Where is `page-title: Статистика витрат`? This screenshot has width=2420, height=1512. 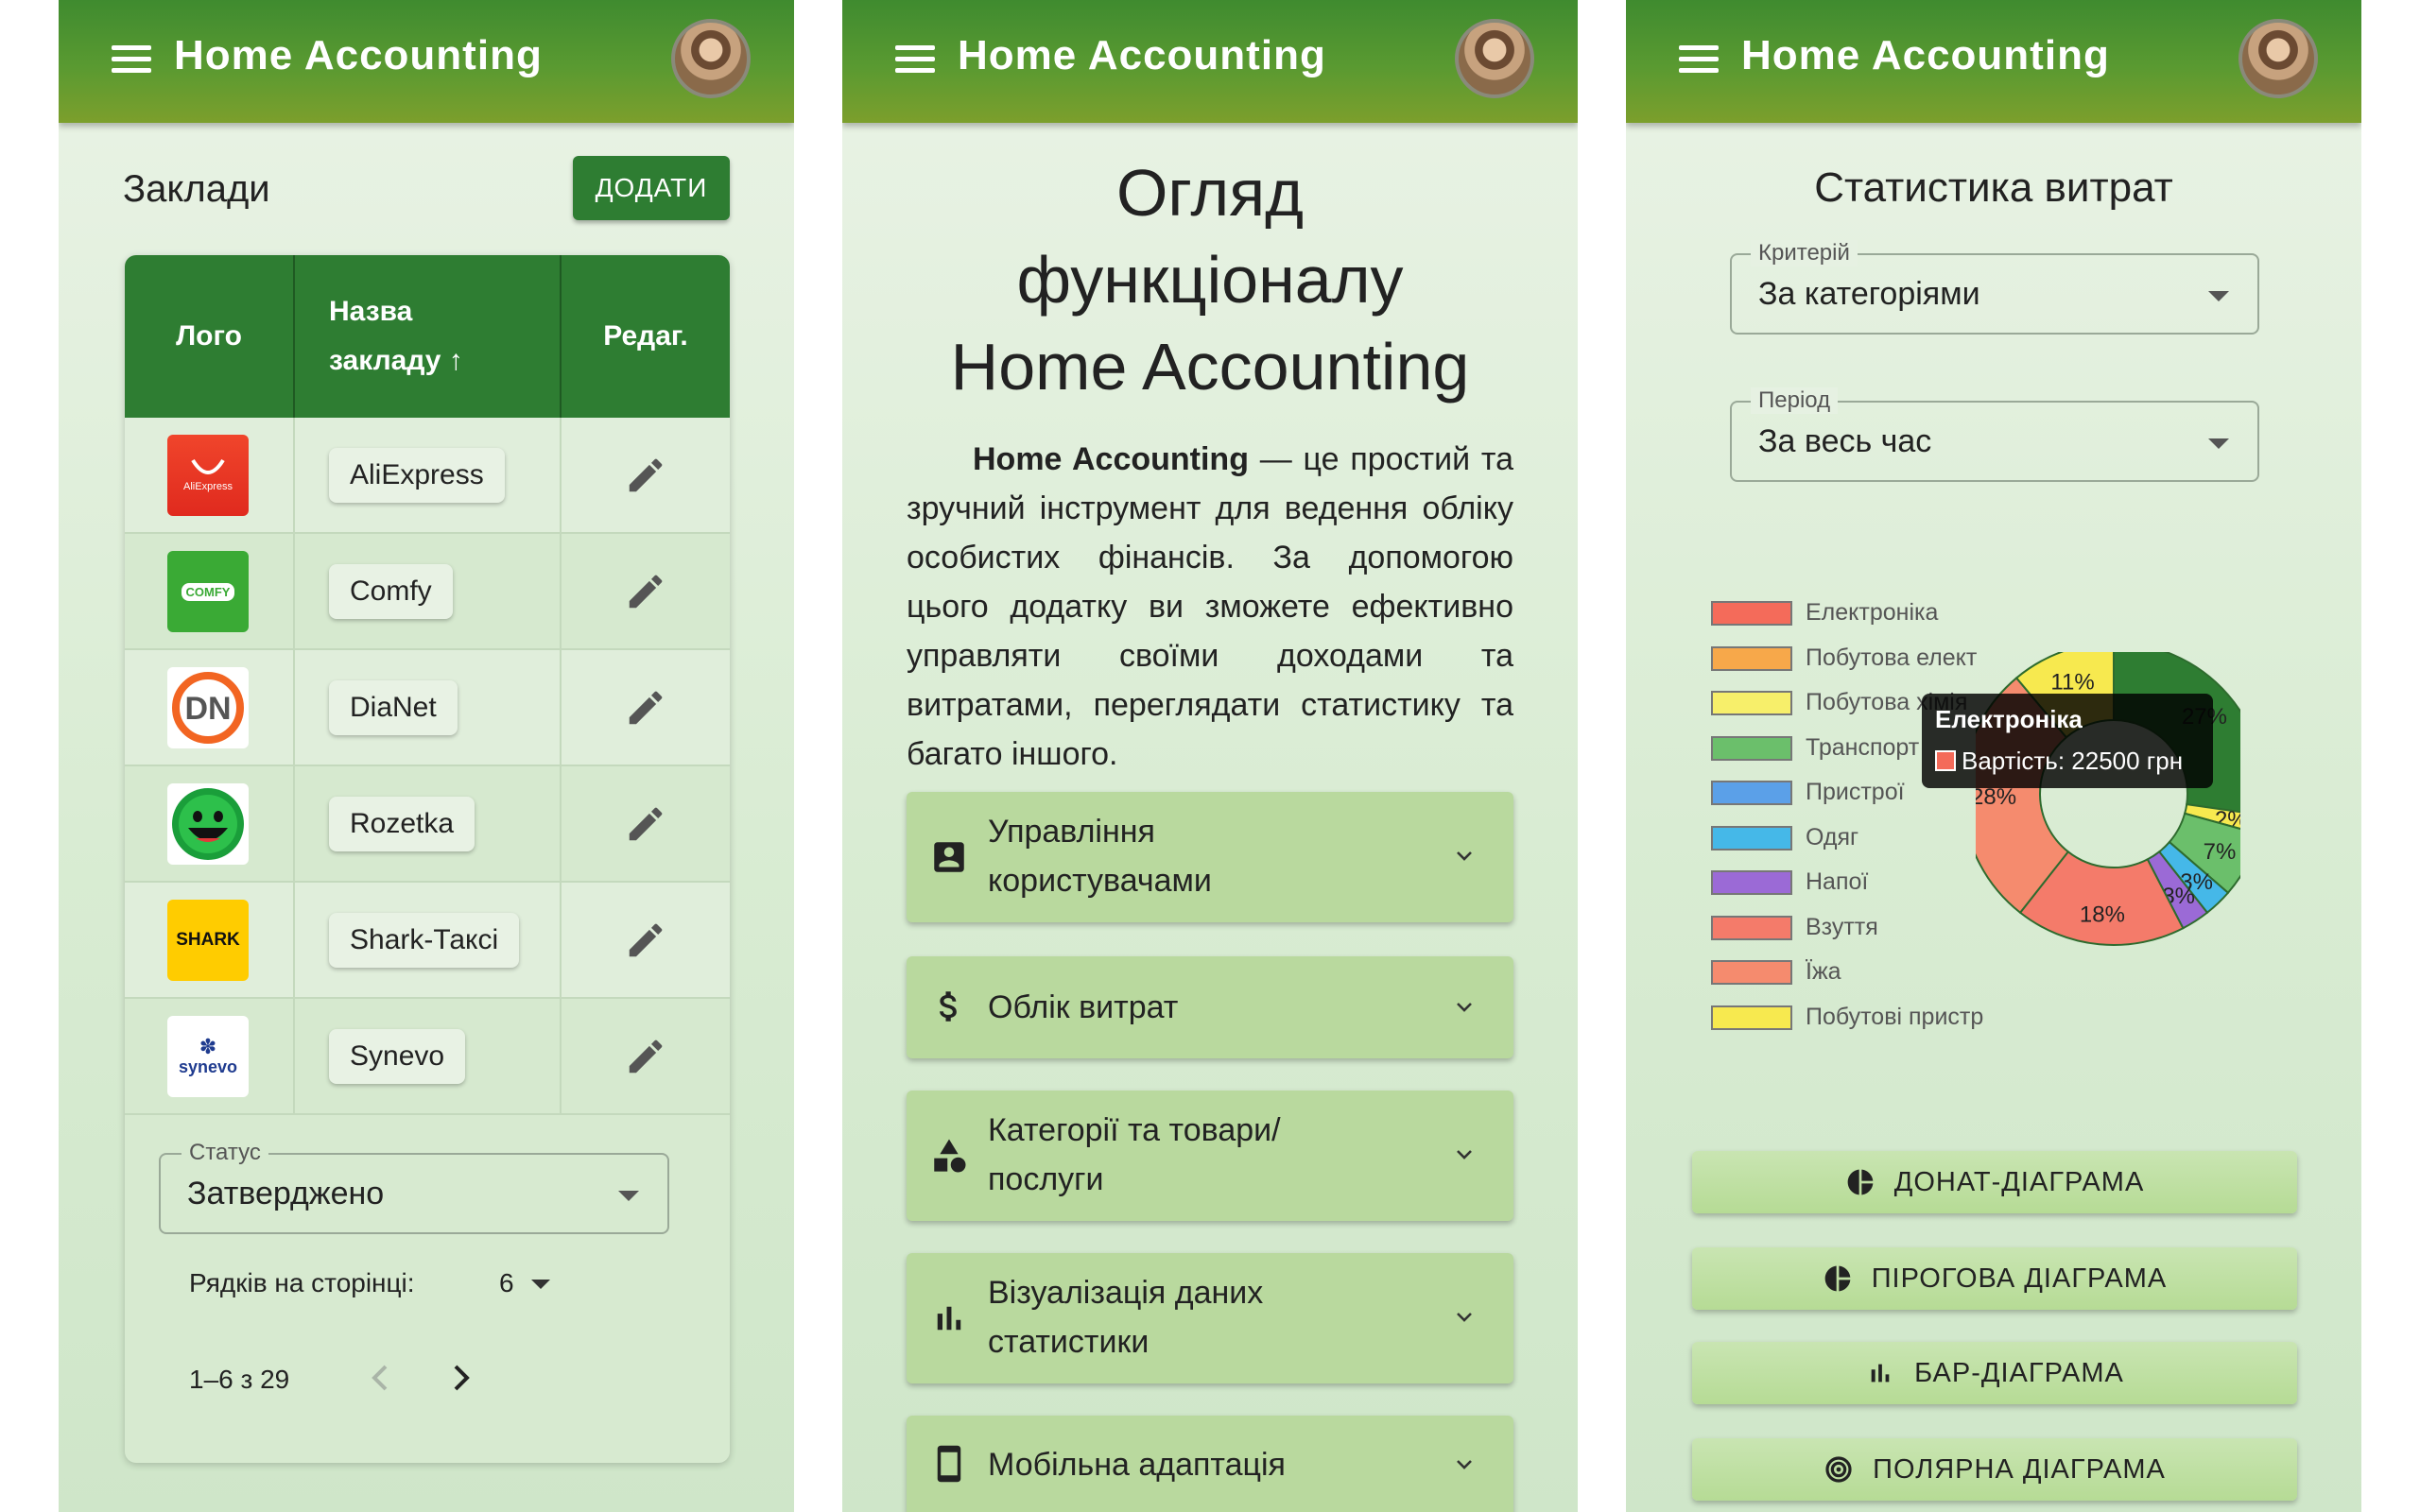 page-title: Статистика витрат is located at coordinates (1993, 187).